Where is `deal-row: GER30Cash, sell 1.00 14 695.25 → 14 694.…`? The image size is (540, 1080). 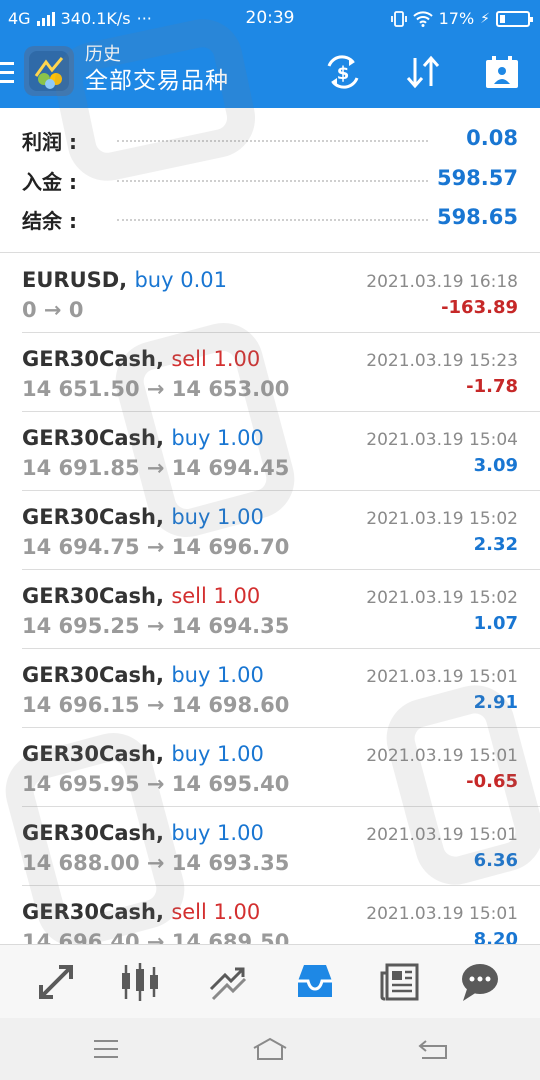
deal-row: GER30Cash, sell 1.00 14 695.25 → 14 694.… is located at coordinates (281, 609).